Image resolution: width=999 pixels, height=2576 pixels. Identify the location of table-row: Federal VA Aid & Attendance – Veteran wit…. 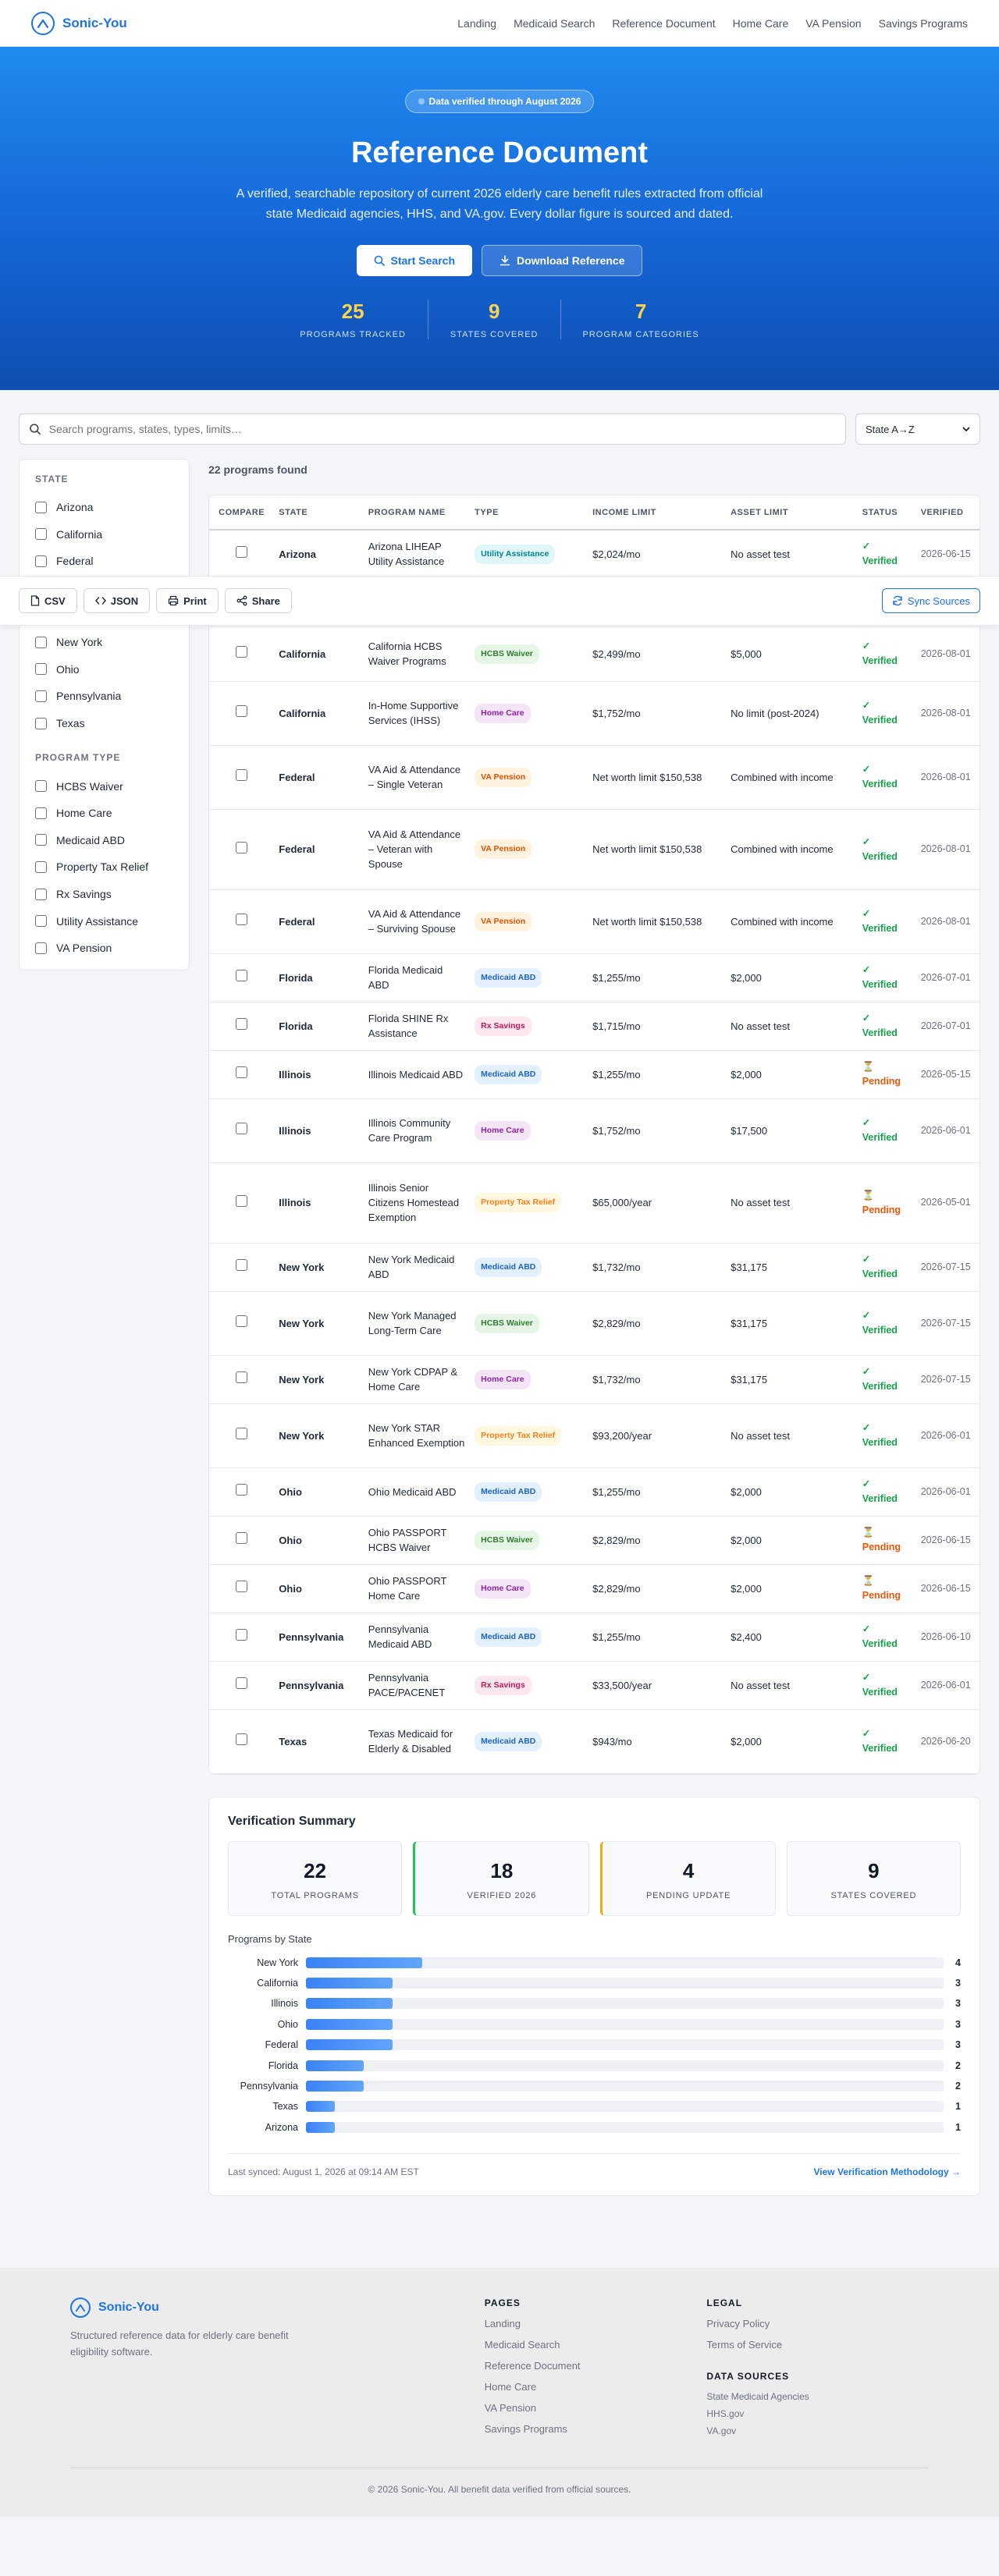
(594, 849).